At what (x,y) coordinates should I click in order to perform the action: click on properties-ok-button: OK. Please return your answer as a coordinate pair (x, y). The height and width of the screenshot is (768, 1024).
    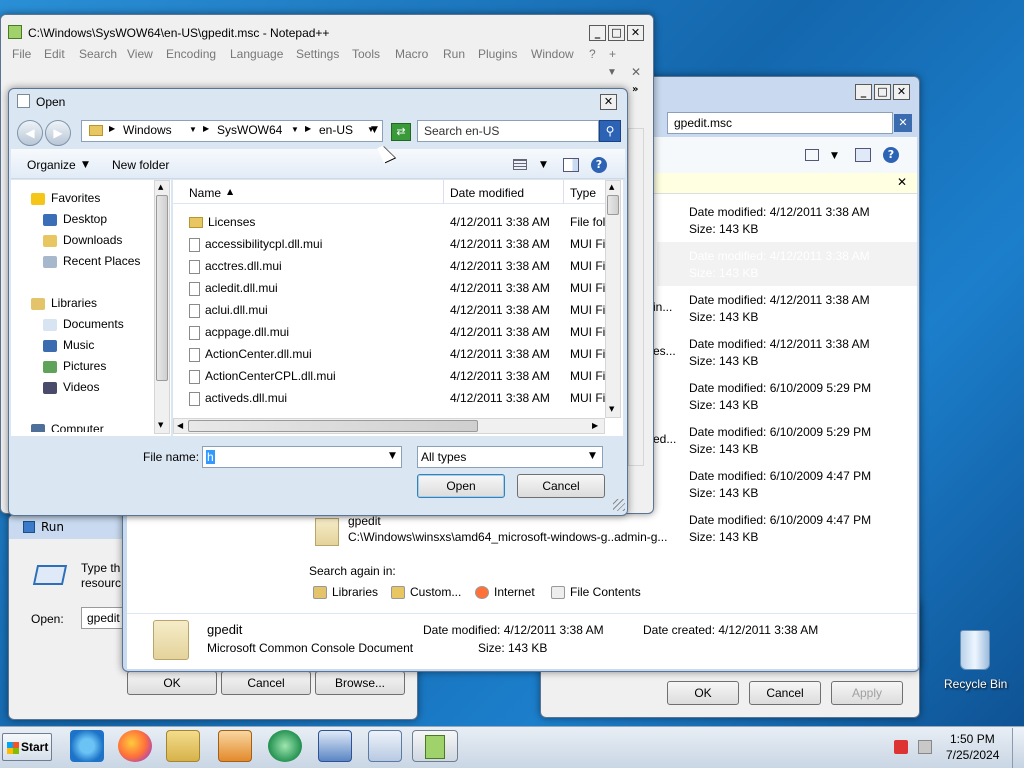
    Looking at the image, I should click on (703, 693).